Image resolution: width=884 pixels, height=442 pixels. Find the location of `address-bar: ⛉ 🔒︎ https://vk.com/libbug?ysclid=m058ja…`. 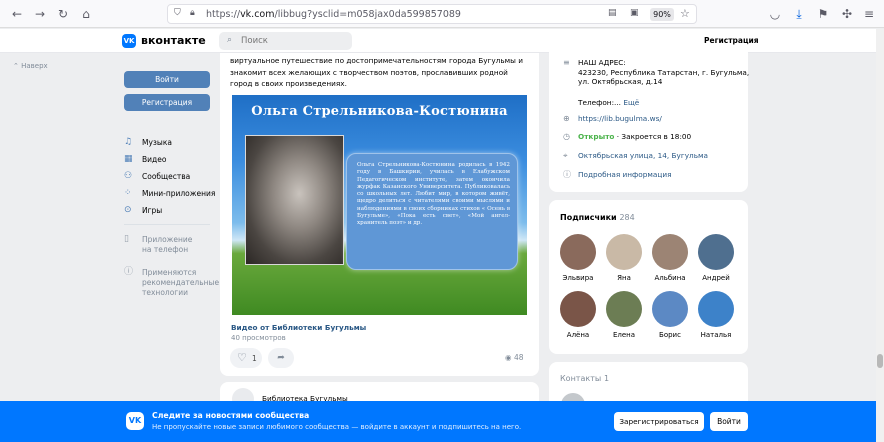

address-bar: ⛉ 🔒︎ https://vk.com/libbug?ysclid=m058ja… is located at coordinates (432, 14).